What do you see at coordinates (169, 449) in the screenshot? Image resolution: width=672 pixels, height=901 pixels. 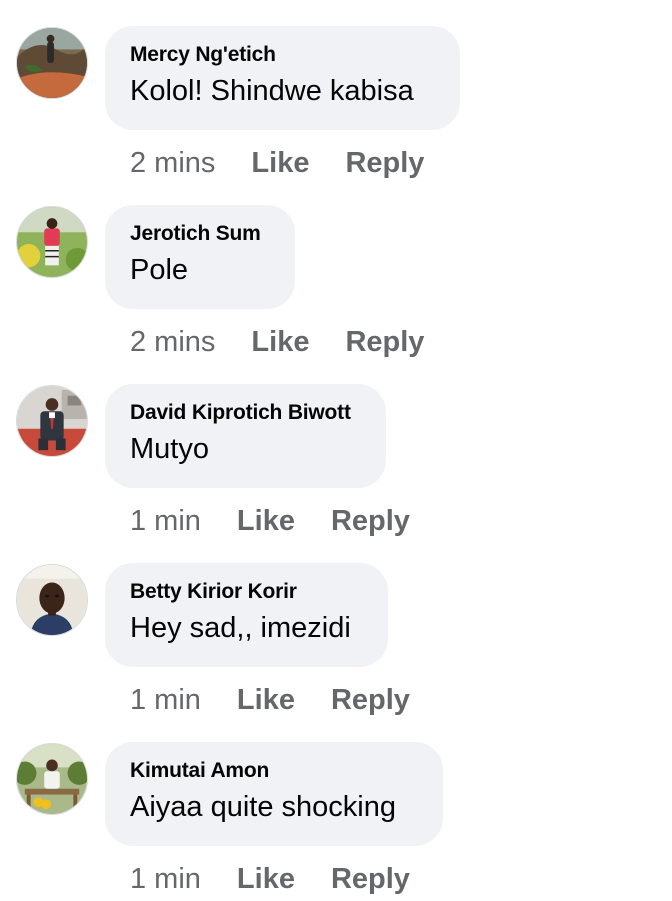 I see `comment-text: Mutyo` at bounding box center [169, 449].